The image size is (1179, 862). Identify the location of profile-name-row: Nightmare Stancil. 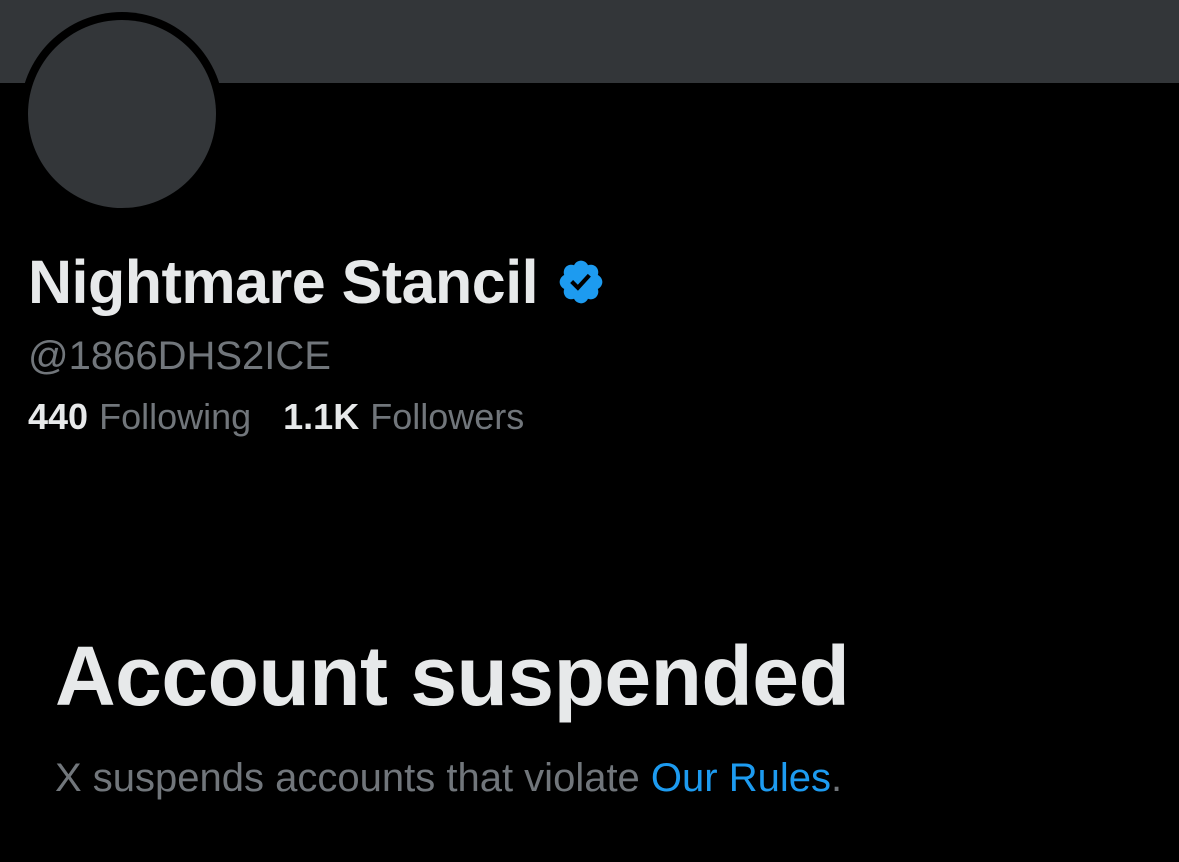
(317, 282).